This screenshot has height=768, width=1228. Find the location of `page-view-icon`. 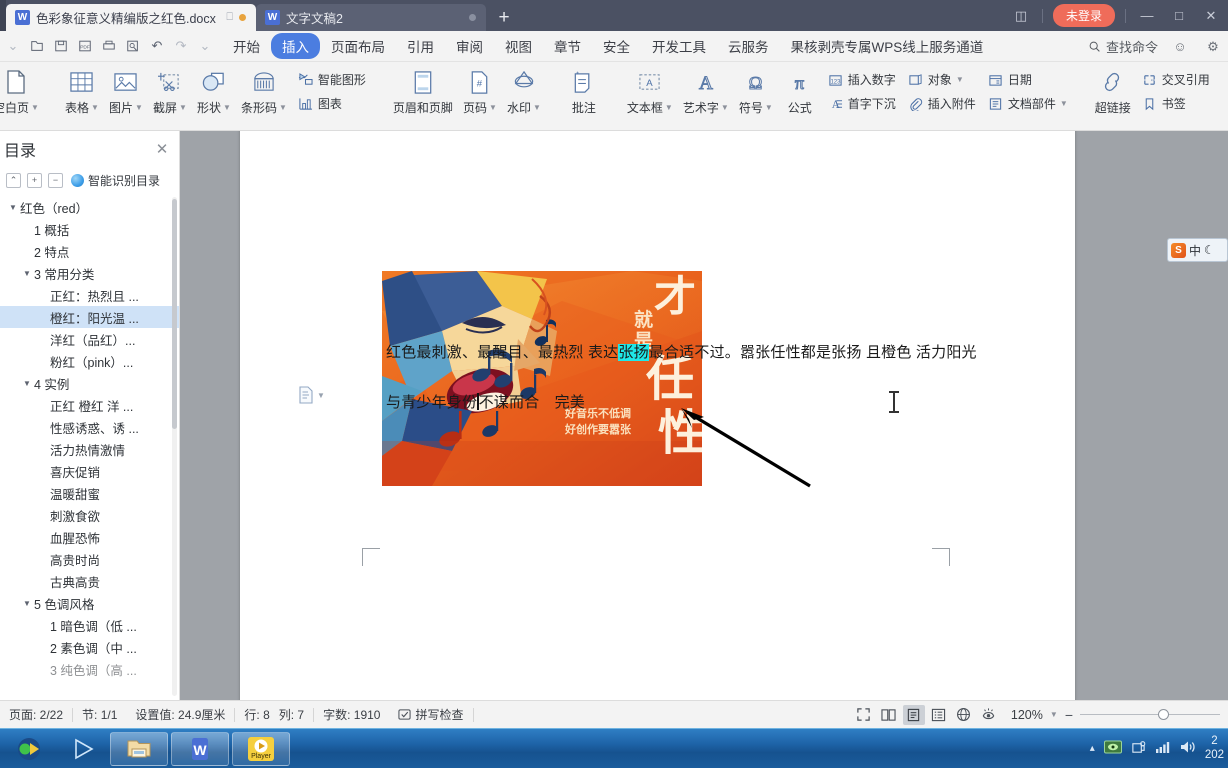

page-view-icon is located at coordinates (913, 714).